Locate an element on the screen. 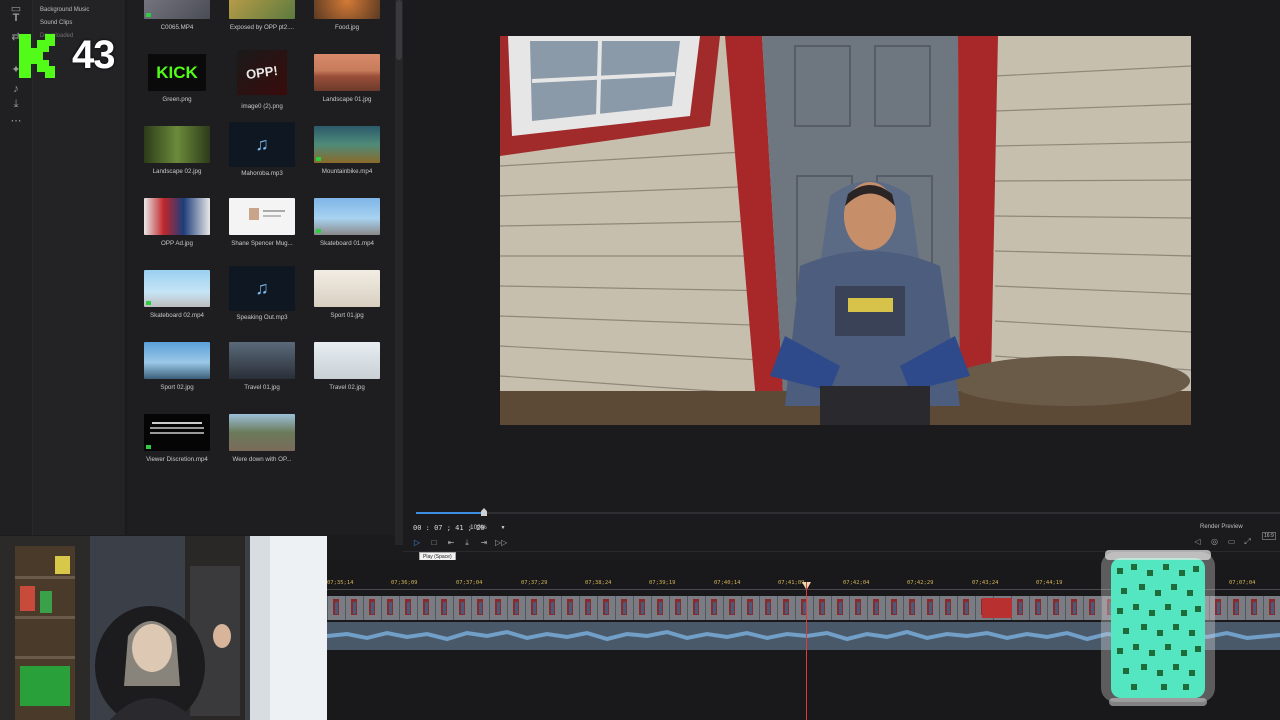 Image resolution: width=1280 pixels, height=720 pixels. ruler-tick: 07;43;24 is located at coordinates (985, 583).